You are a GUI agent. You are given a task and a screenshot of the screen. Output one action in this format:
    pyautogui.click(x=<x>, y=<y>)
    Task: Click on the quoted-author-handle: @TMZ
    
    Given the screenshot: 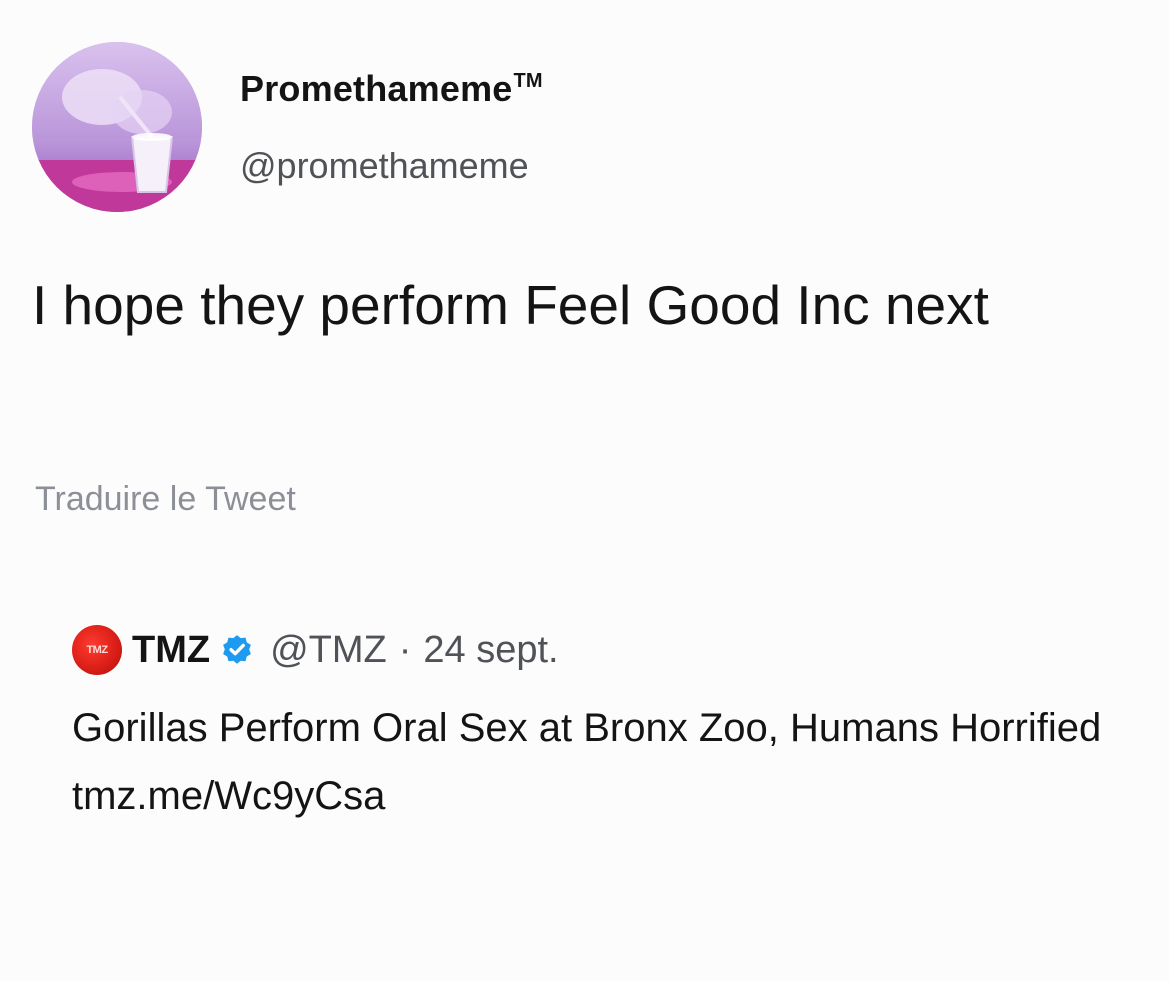 What is the action you would take?
    pyautogui.click(x=328, y=650)
    